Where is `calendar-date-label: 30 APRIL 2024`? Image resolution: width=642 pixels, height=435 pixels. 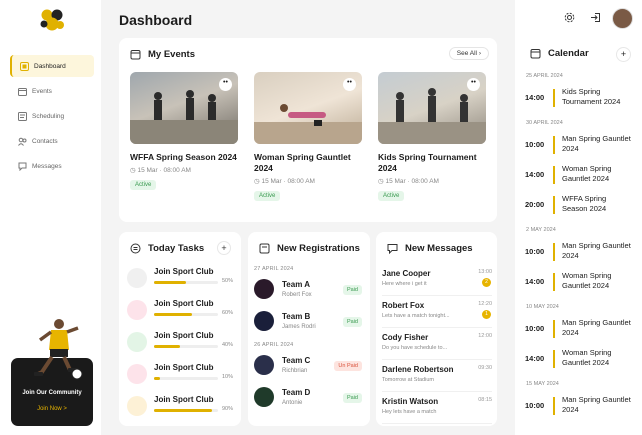 calendar-date-label: 30 APRIL 2024 is located at coordinates (544, 123).